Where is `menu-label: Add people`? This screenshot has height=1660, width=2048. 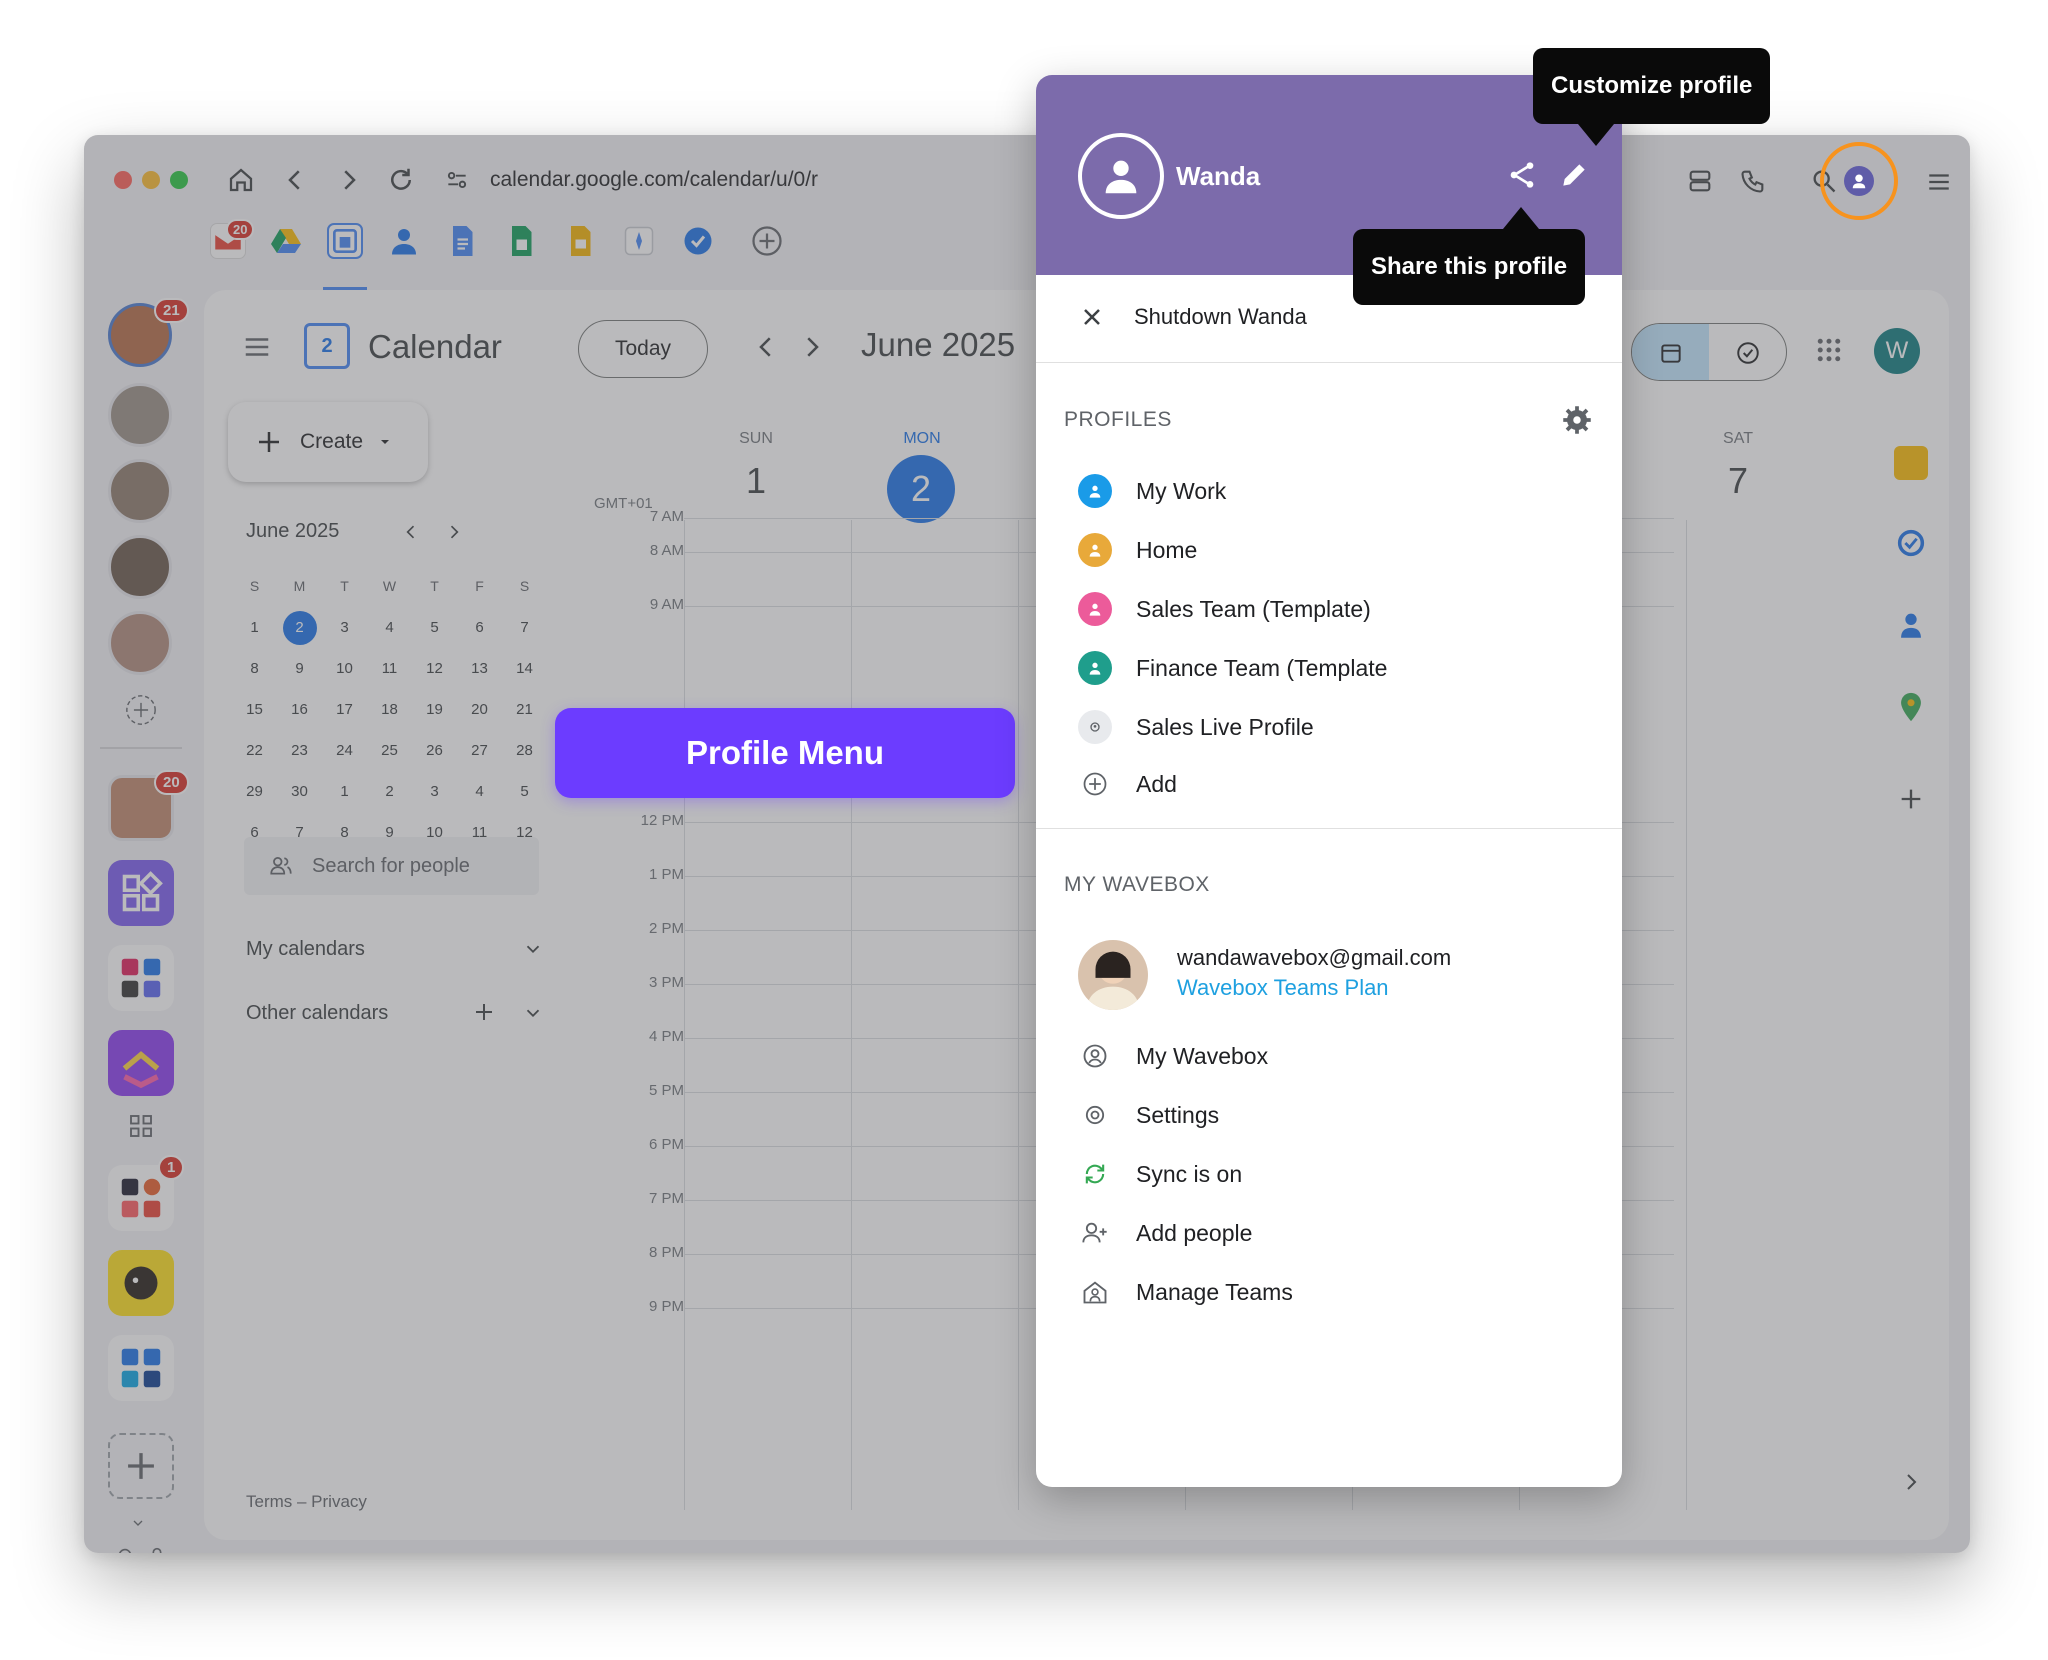
menu-label: Add people is located at coordinates (1194, 1232).